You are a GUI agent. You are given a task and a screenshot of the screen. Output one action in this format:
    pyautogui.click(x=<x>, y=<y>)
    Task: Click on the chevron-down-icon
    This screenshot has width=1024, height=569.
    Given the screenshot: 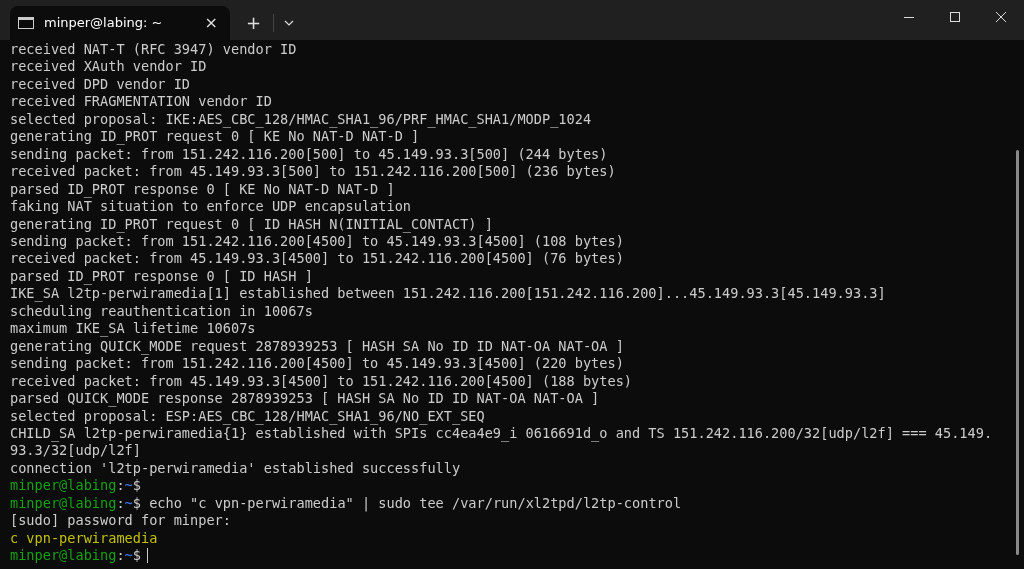 What is the action you would take?
    pyautogui.click(x=289, y=23)
    